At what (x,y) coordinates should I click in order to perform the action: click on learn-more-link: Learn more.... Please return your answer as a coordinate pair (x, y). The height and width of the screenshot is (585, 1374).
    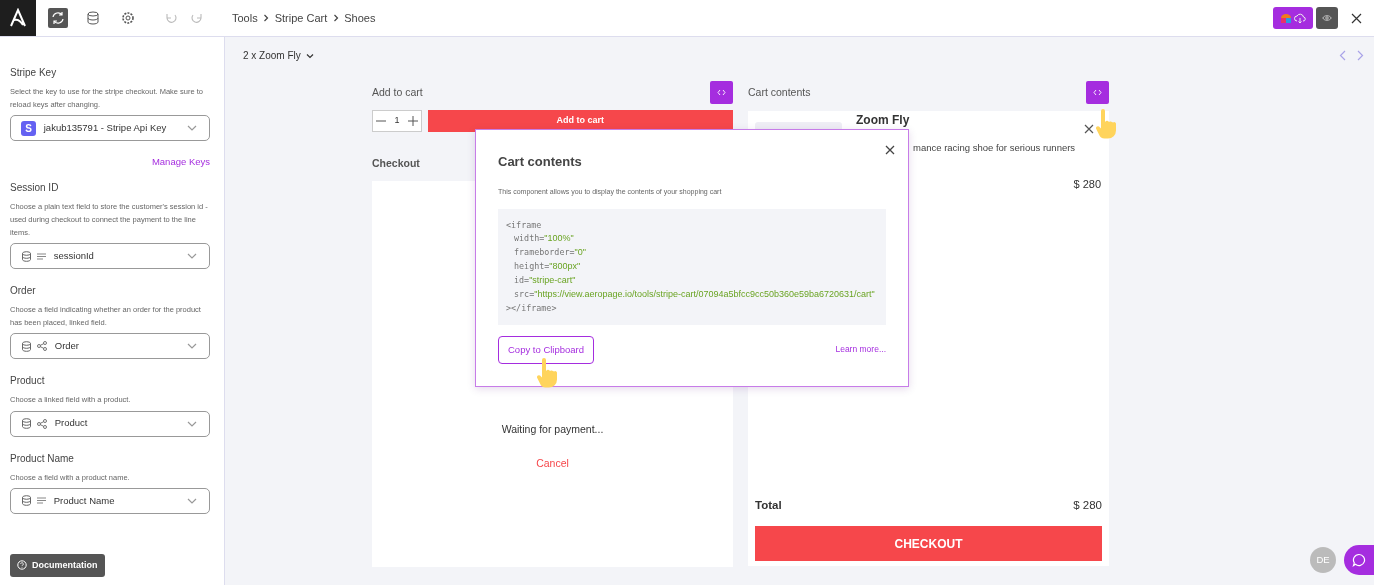
    Looking at the image, I should click on (860, 350).